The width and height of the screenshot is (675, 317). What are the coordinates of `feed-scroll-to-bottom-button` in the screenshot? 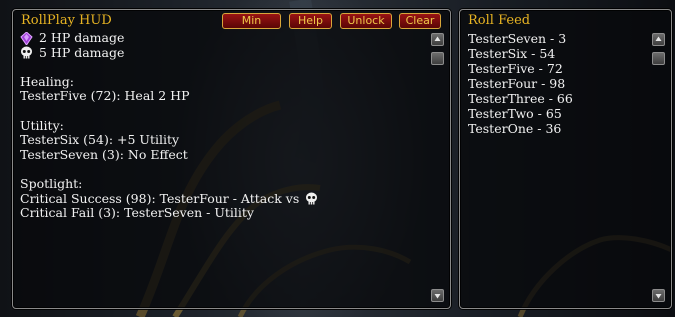 It's located at (658, 58).